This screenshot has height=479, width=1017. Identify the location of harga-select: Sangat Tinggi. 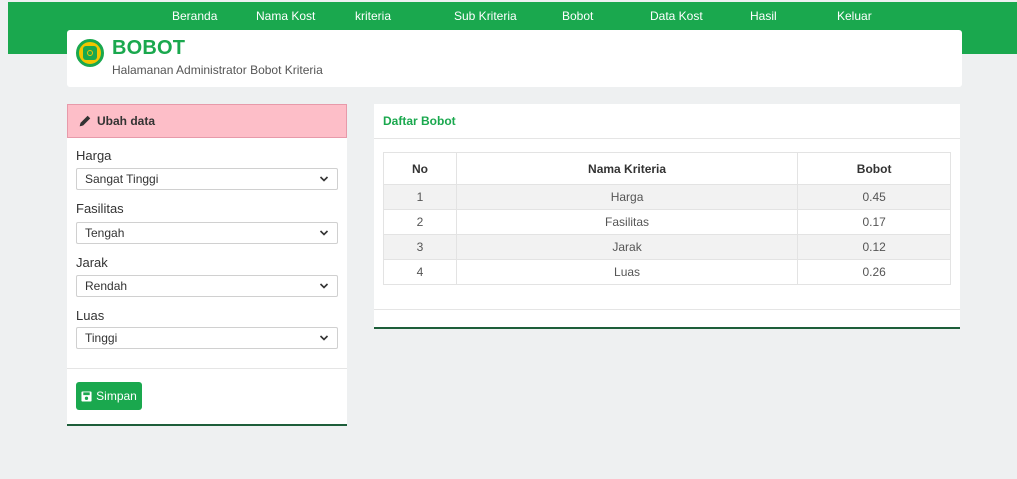
(207, 179).